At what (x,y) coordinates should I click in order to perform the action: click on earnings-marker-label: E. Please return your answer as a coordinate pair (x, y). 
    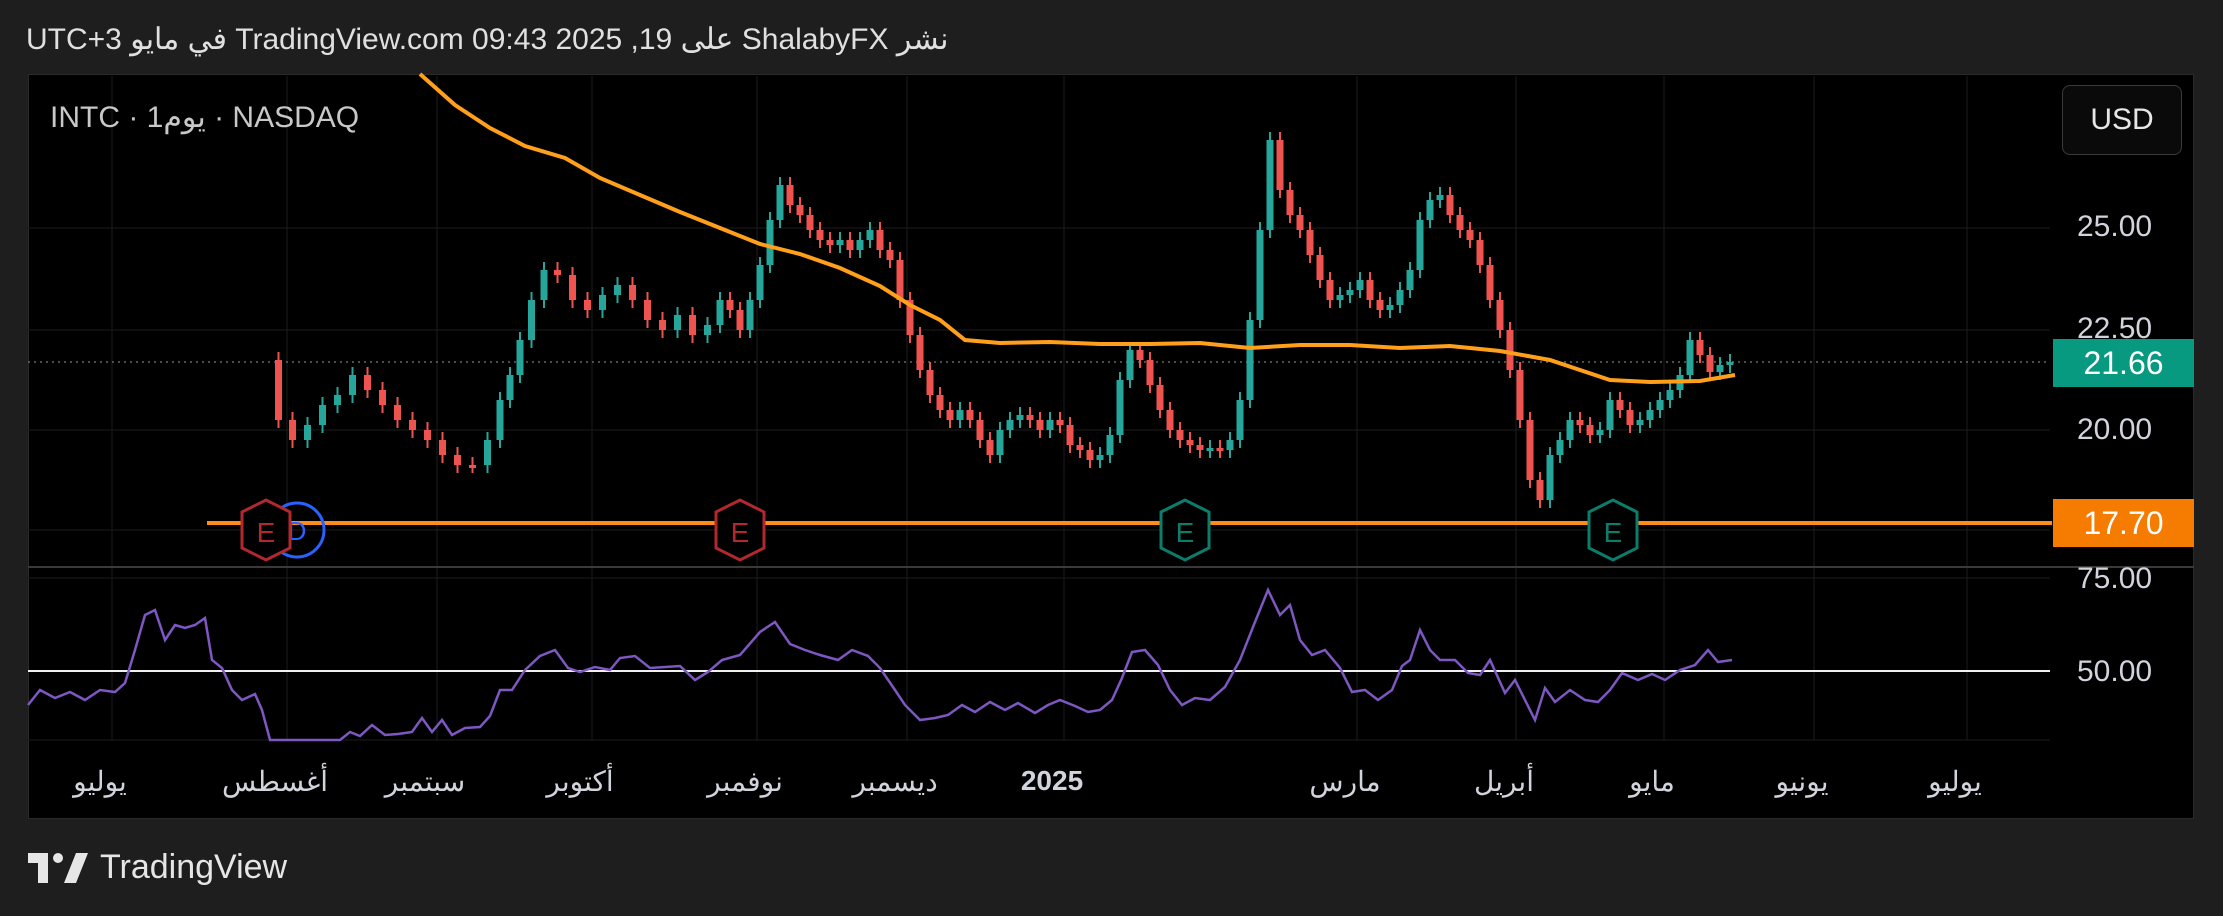
    Looking at the image, I should click on (266, 532).